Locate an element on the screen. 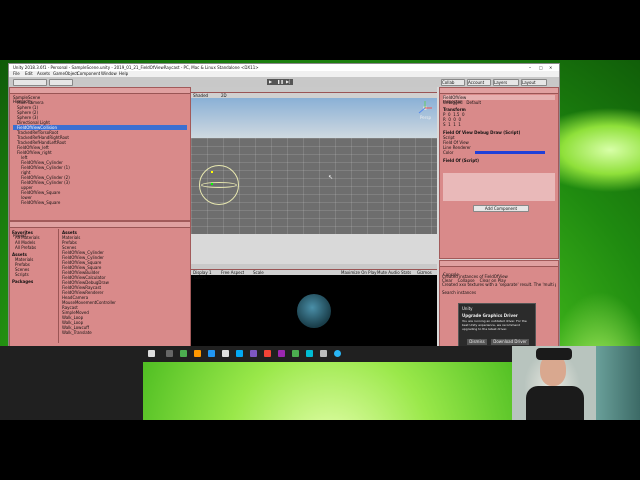 The width and height of the screenshot is (640, 480). add-component-button: Add Component is located at coordinates (501, 208).